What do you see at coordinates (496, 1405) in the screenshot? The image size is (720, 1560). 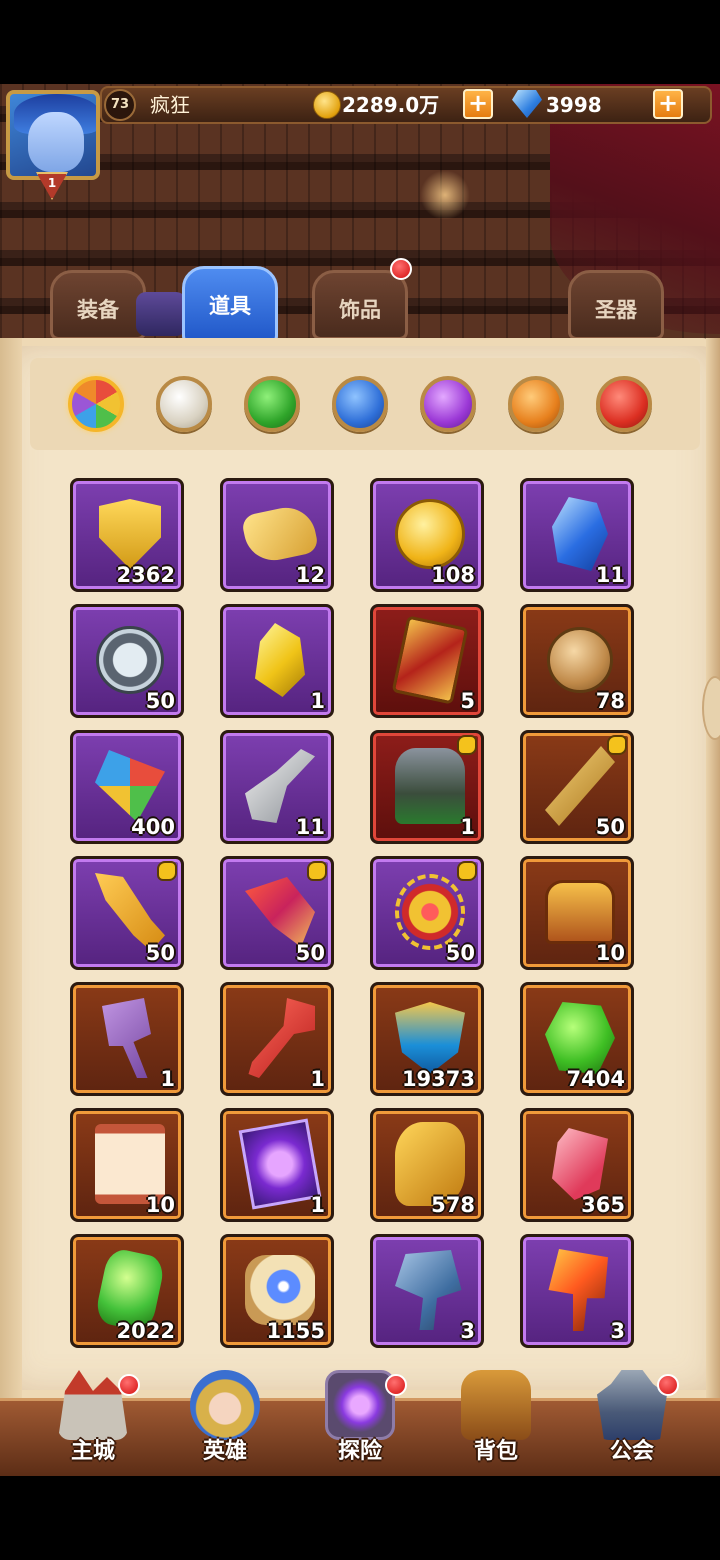 I see `backpack-icon` at bounding box center [496, 1405].